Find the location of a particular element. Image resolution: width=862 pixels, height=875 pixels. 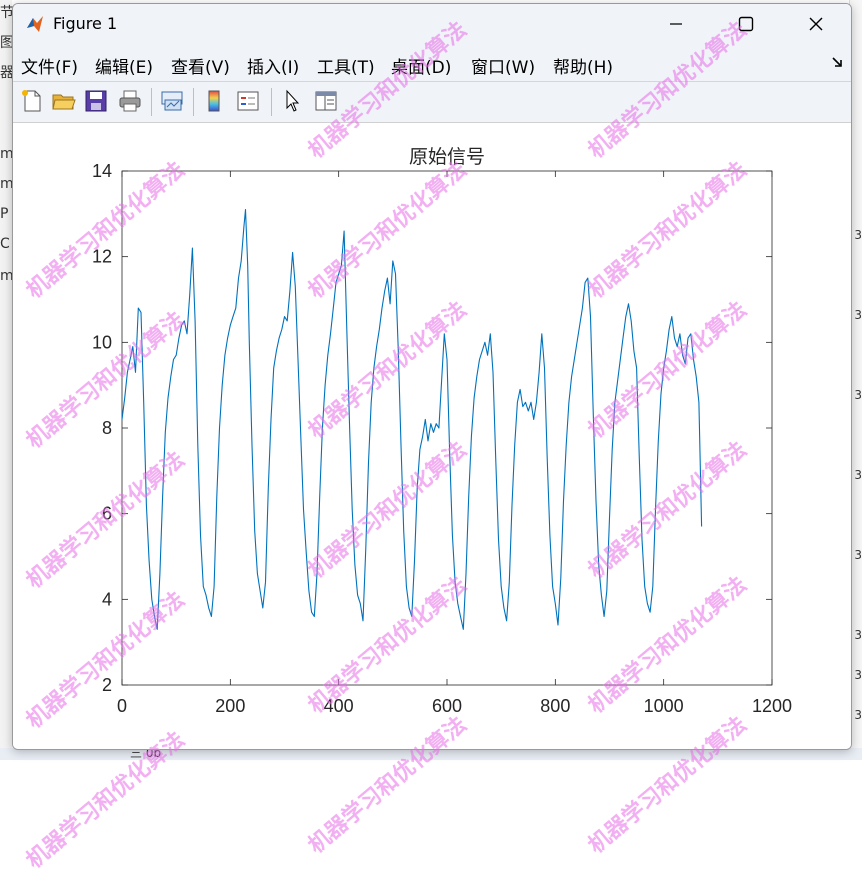

menu-window: 窗口(W) is located at coordinates (503, 65).